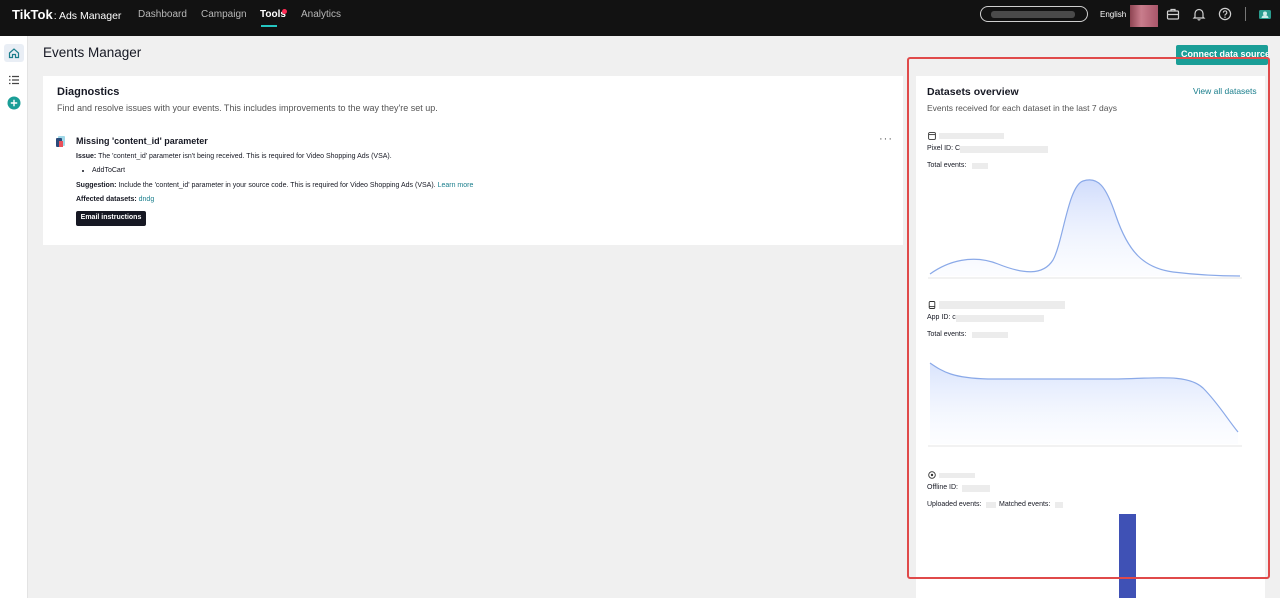 The height and width of the screenshot is (598, 1280). What do you see at coordinates (115, 199) in the screenshot?
I see `affected-datasets: Affected datasets: dndg` at bounding box center [115, 199].